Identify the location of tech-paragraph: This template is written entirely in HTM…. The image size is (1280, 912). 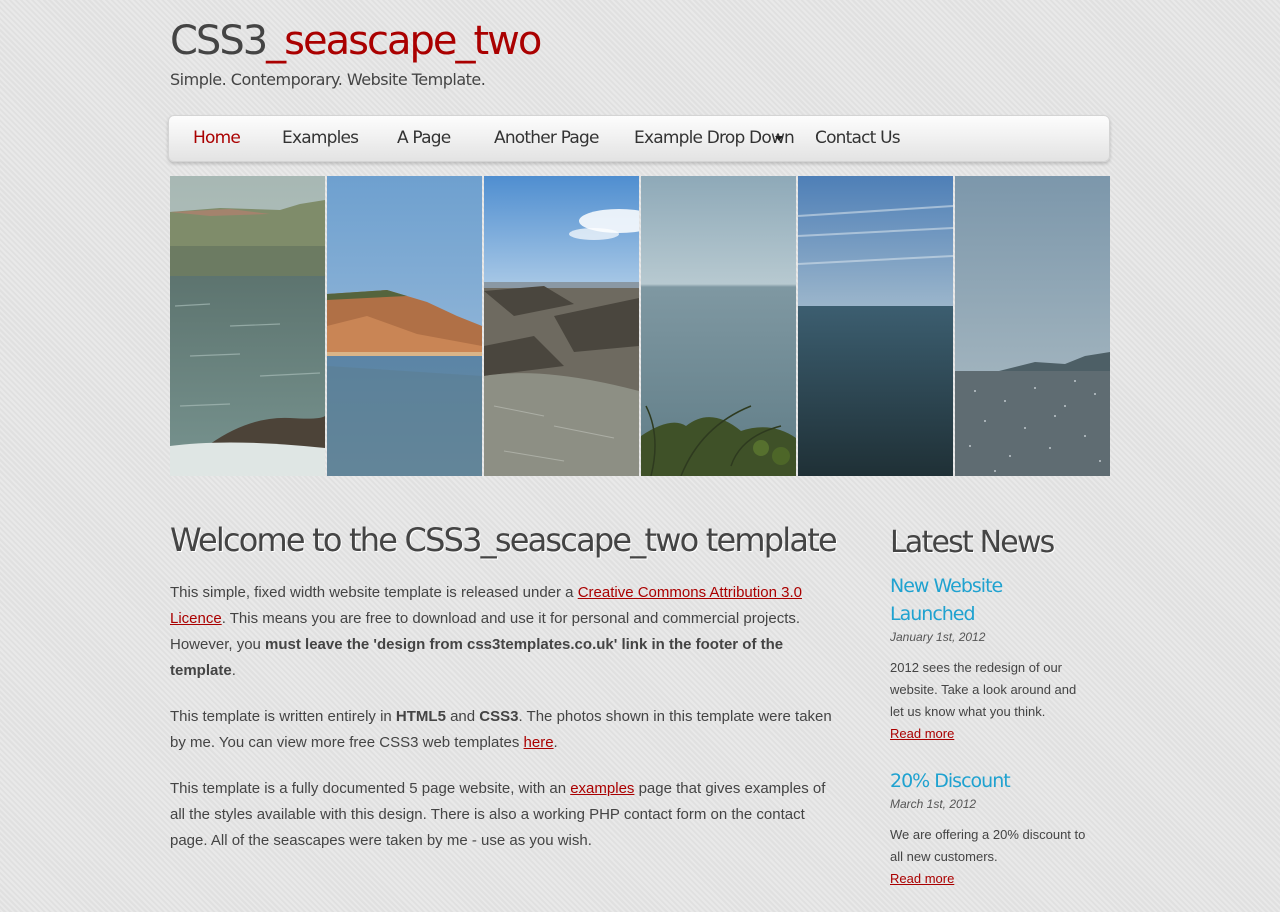
(501, 729).